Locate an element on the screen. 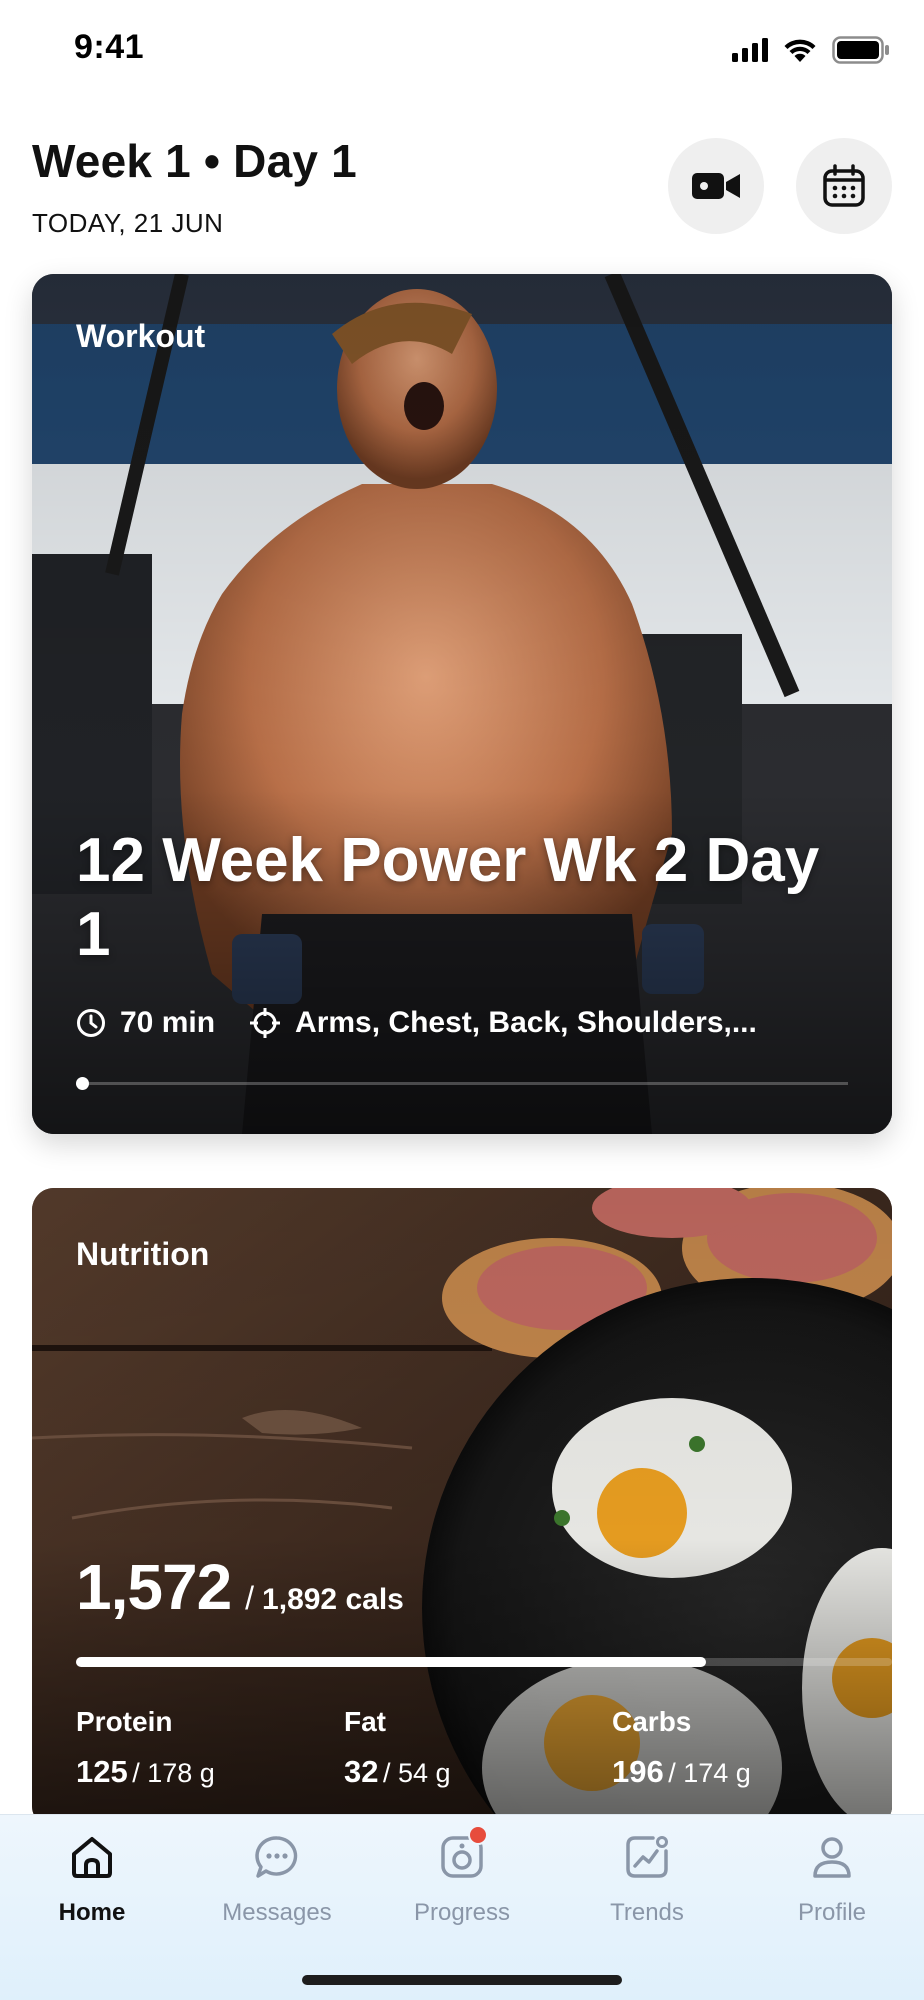 This screenshot has height=2000, width=924. notification-badge is located at coordinates (478, 1835).